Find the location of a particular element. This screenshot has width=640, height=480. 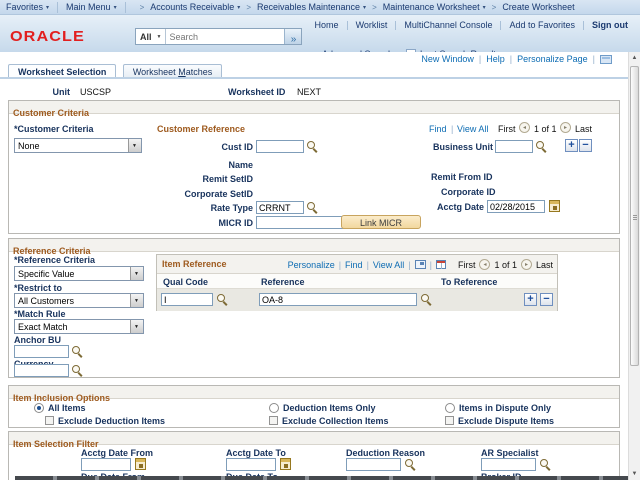

customer-criteria-label: *Customer Criteria is located at coordinates (54, 129).